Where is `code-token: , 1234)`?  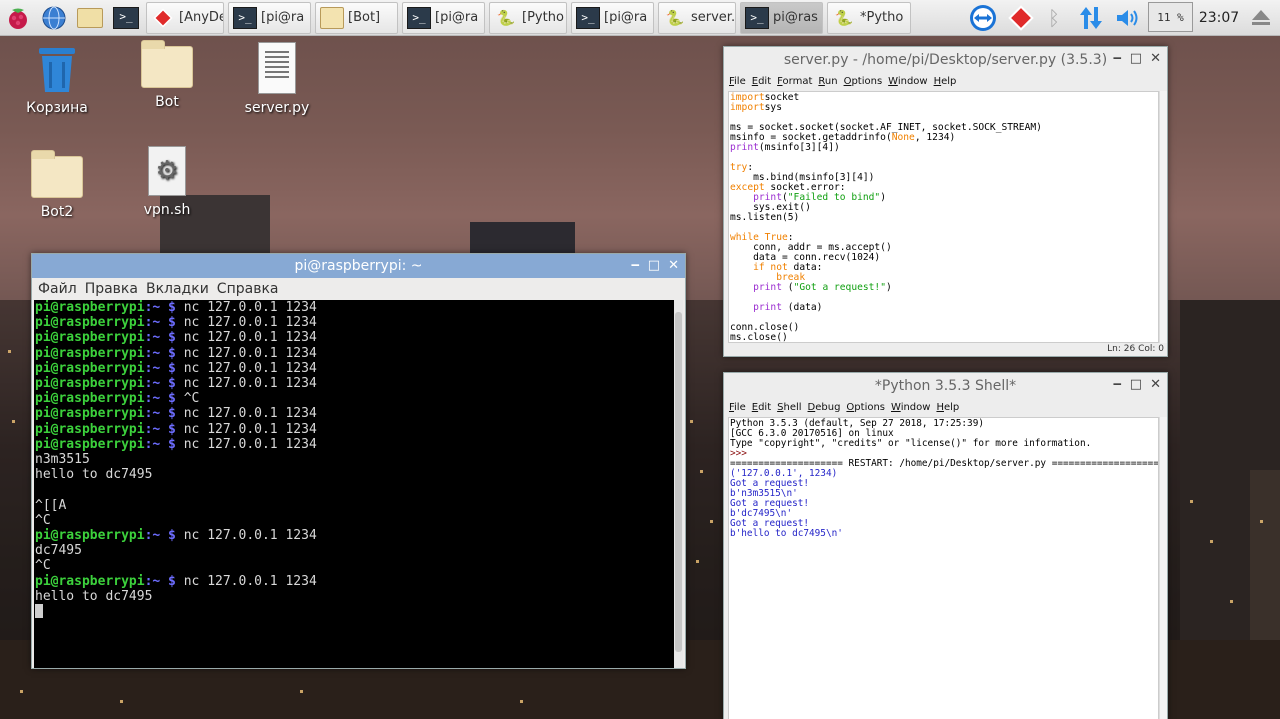 code-token: , 1234) is located at coordinates (935, 137).